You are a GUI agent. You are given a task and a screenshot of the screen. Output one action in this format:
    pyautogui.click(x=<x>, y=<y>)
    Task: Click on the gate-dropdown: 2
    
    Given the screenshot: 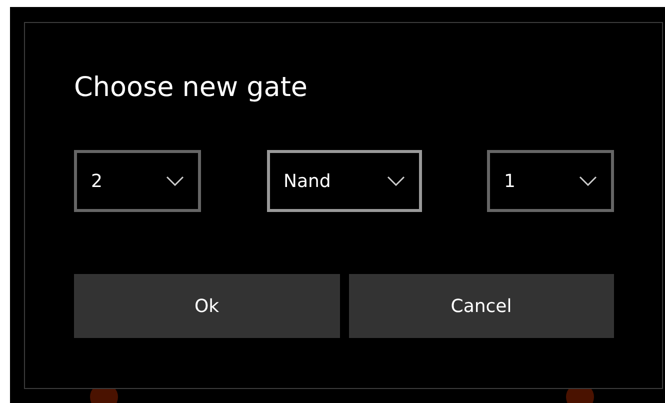 What is the action you would take?
    pyautogui.click(x=137, y=181)
    